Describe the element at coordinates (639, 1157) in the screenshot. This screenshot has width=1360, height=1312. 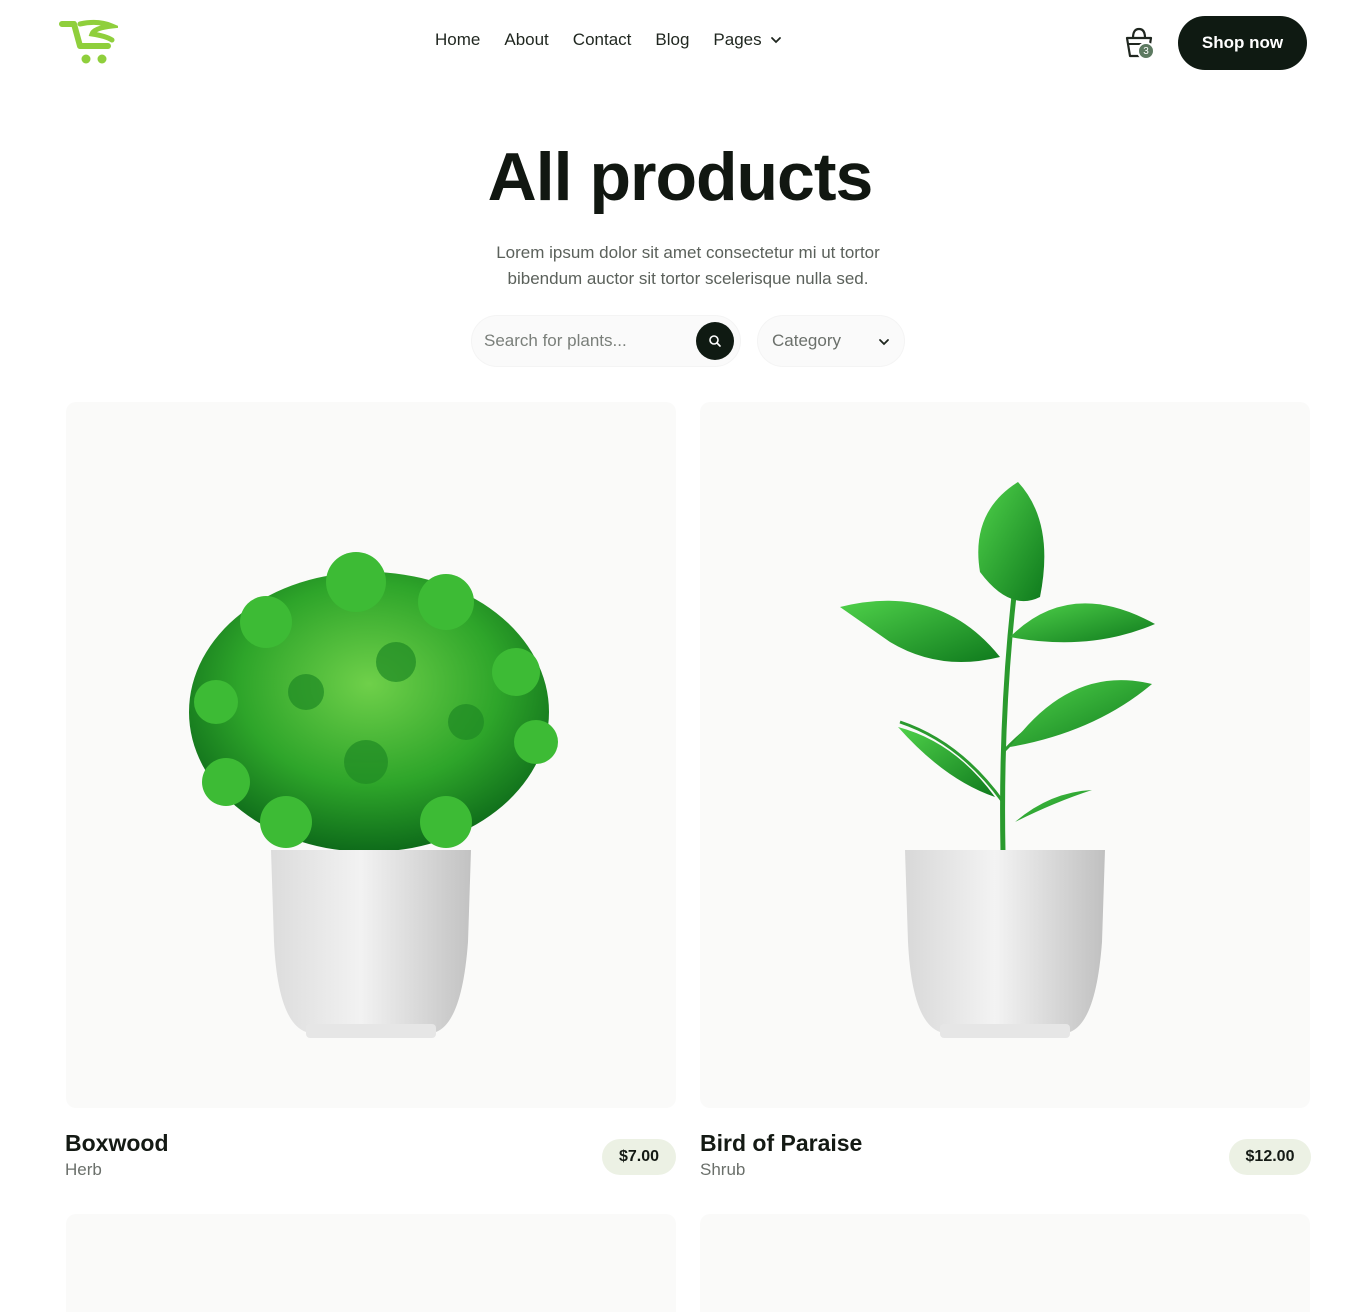
I see `product-price-badge: $7.00` at that location.